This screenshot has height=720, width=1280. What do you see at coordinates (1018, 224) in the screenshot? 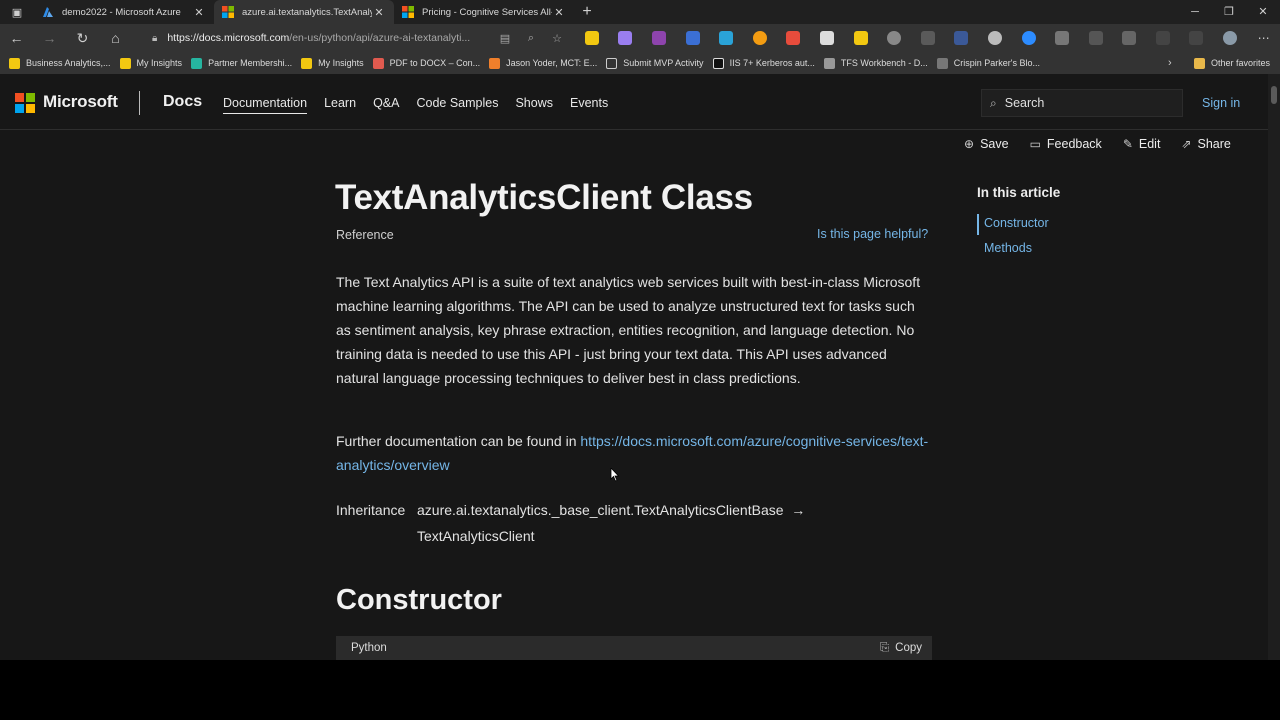
I see `toc-item-constructor: Constructor` at bounding box center [1018, 224].